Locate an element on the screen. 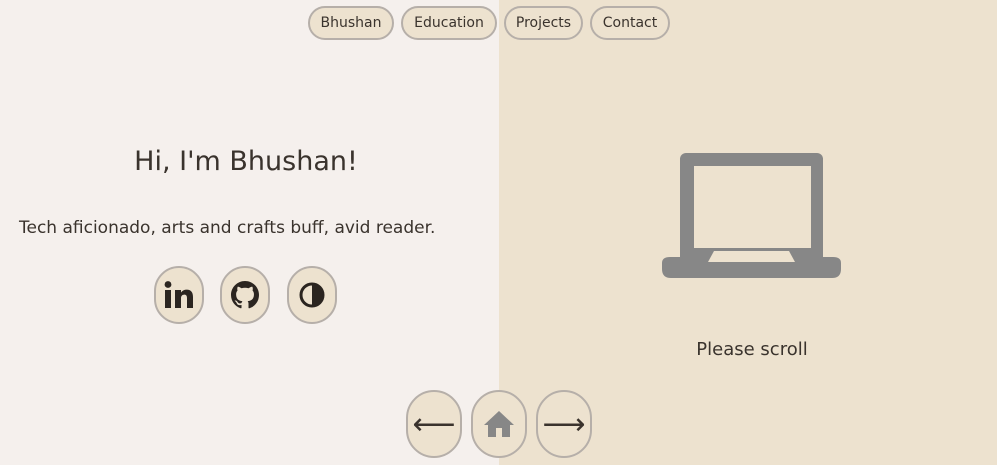 The image size is (997, 465). linkedin-button is located at coordinates (179, 295).